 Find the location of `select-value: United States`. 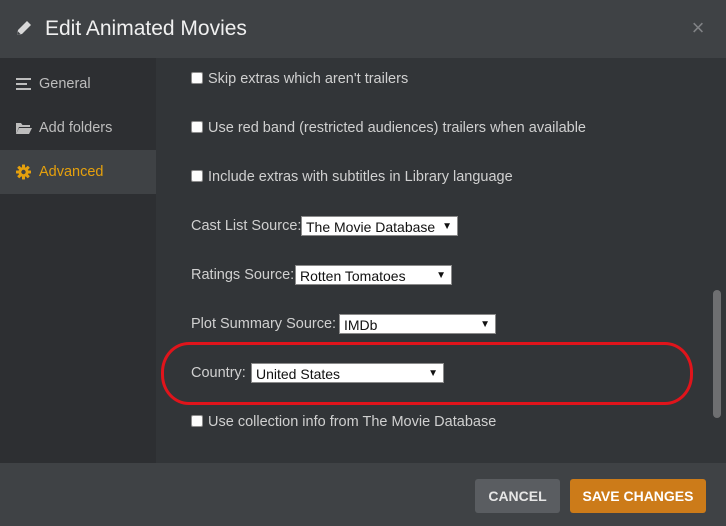

select-value: United States is located at coordinates (298, 374).